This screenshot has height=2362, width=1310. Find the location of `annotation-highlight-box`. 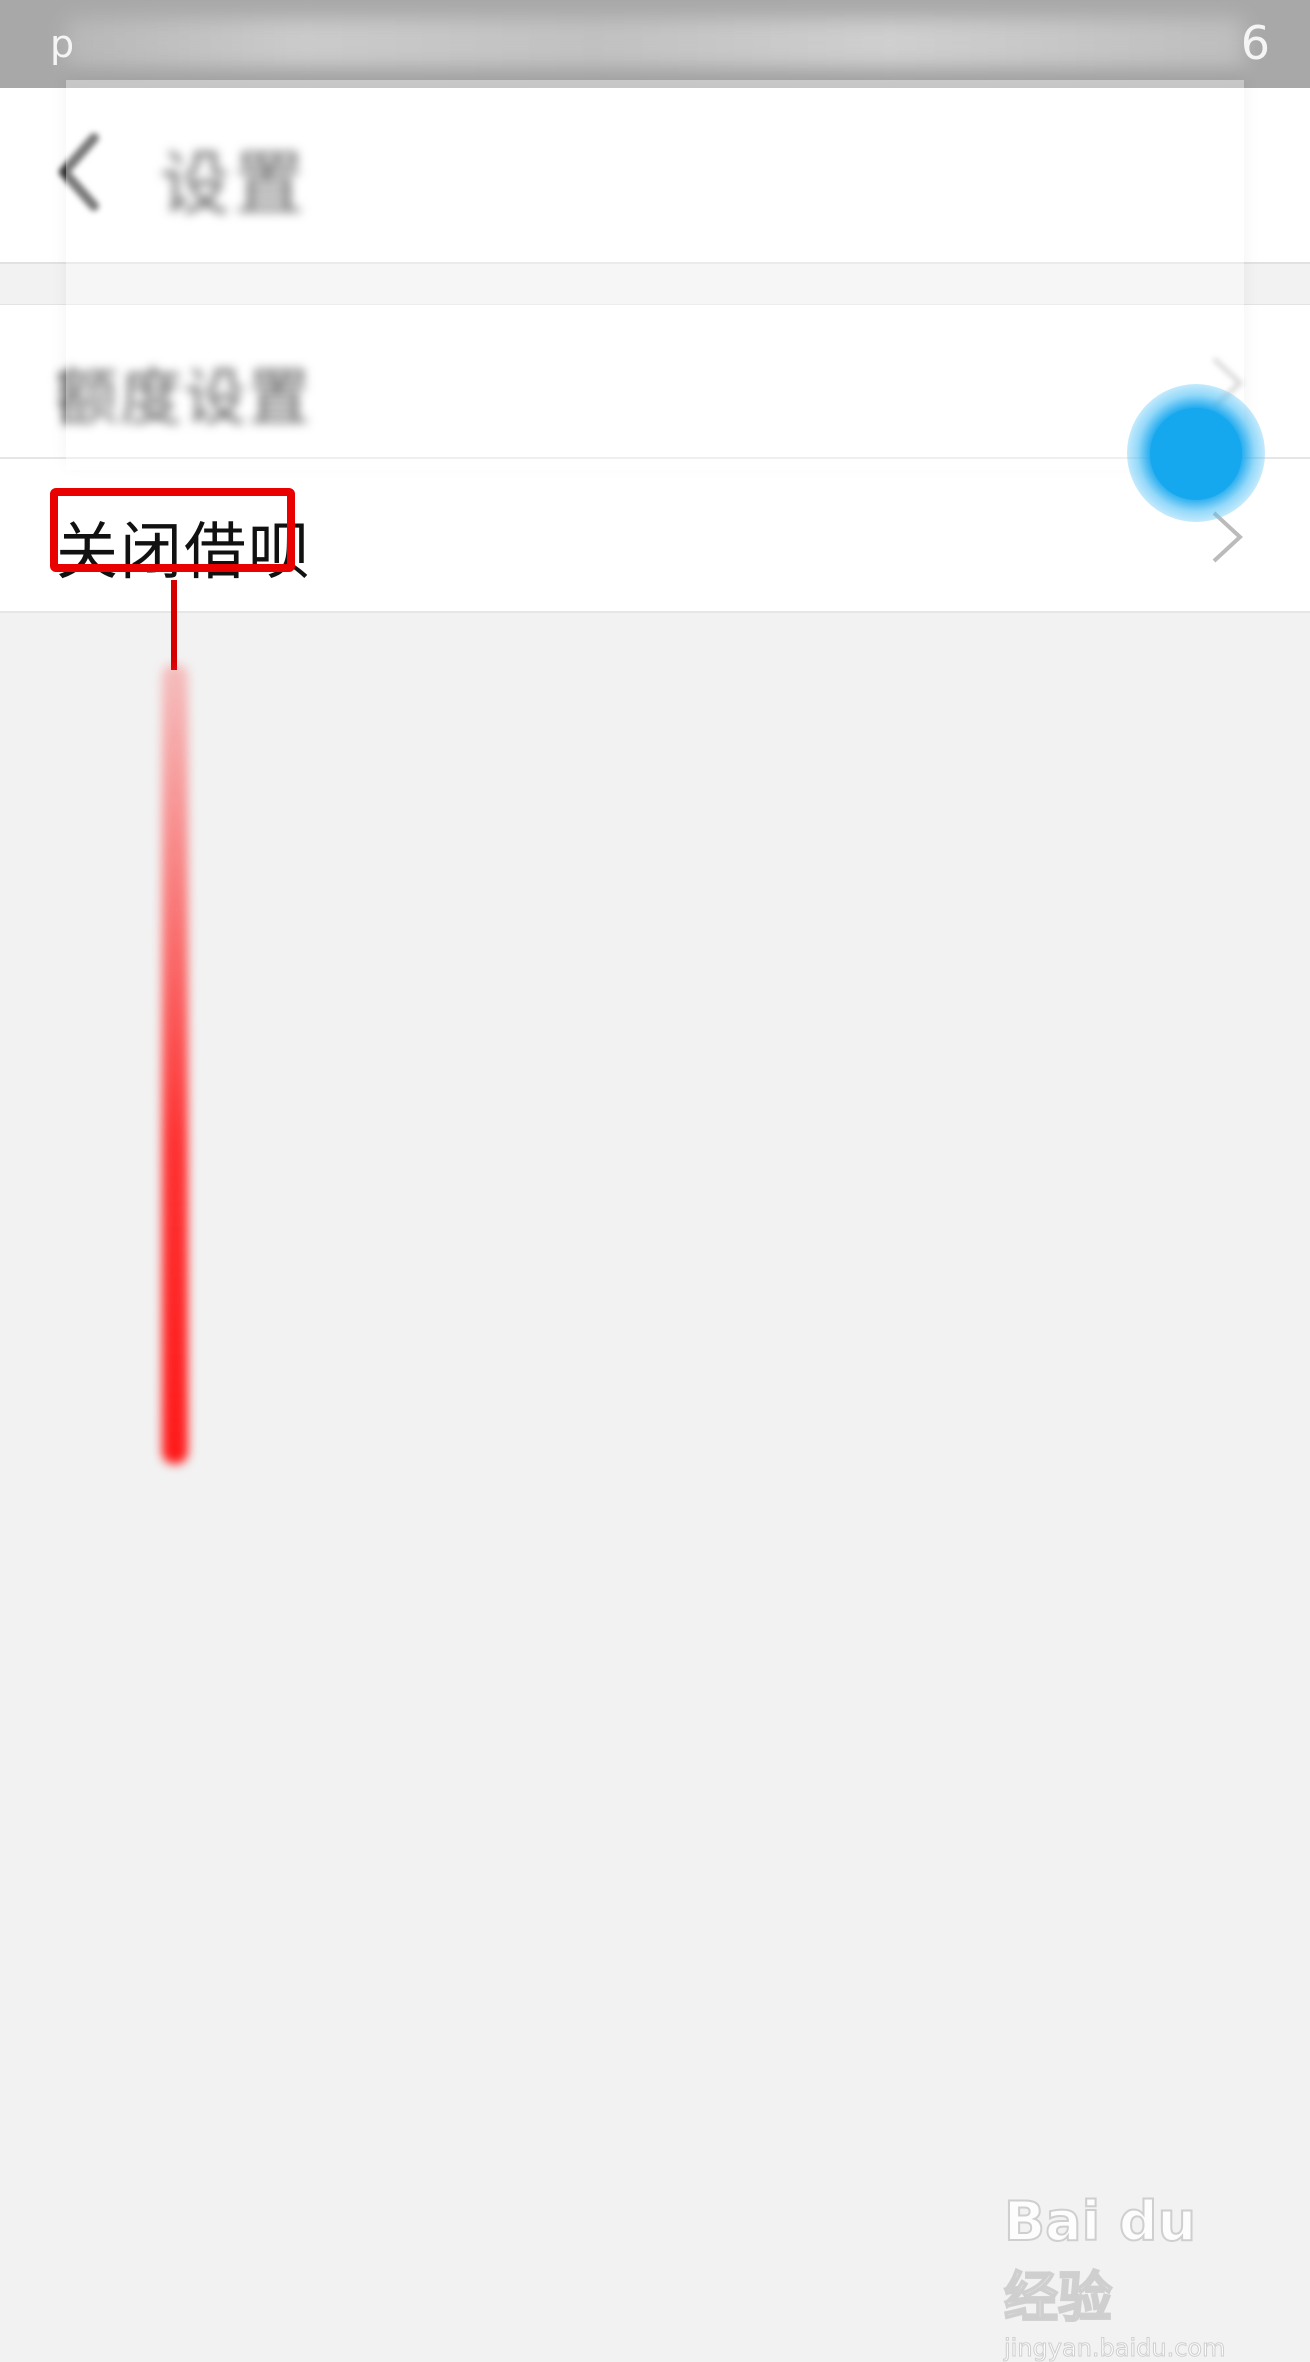

annotation-highlight-box is located at coordinates (172, 530).